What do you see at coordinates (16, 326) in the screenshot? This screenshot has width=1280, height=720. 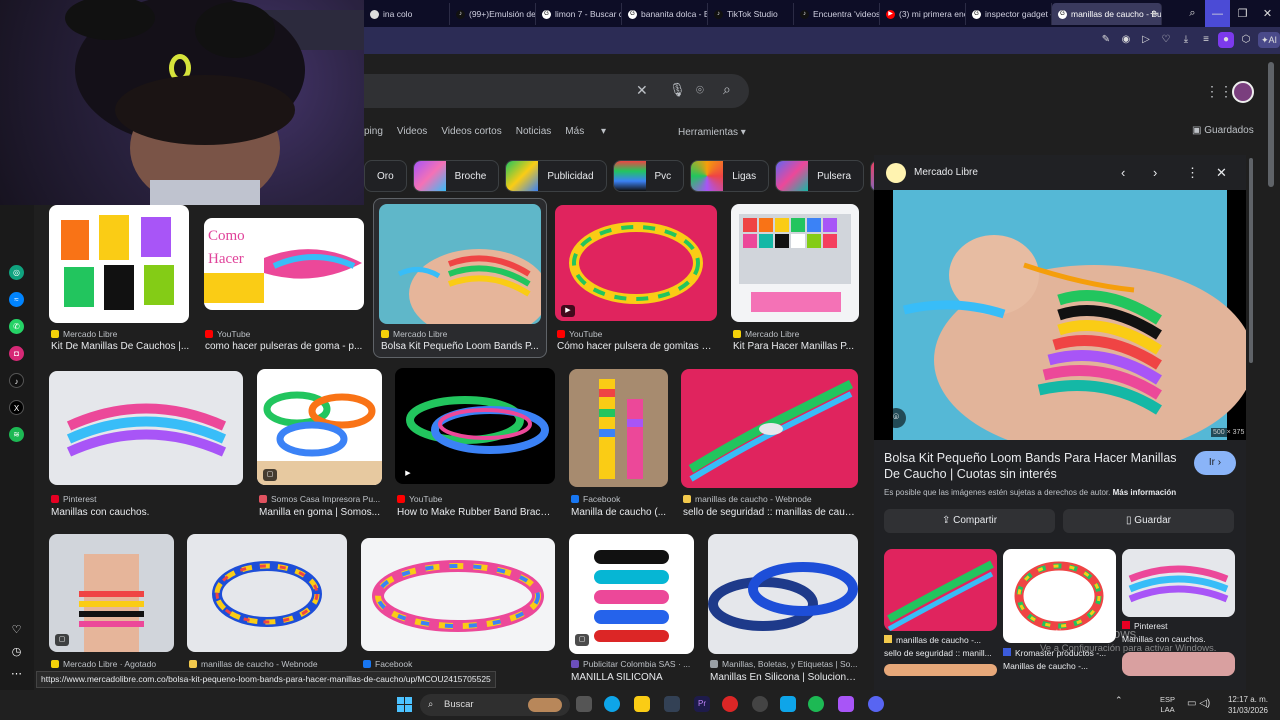 I see `whatsapp-icon: ✆` at bounding box center [16, 326].